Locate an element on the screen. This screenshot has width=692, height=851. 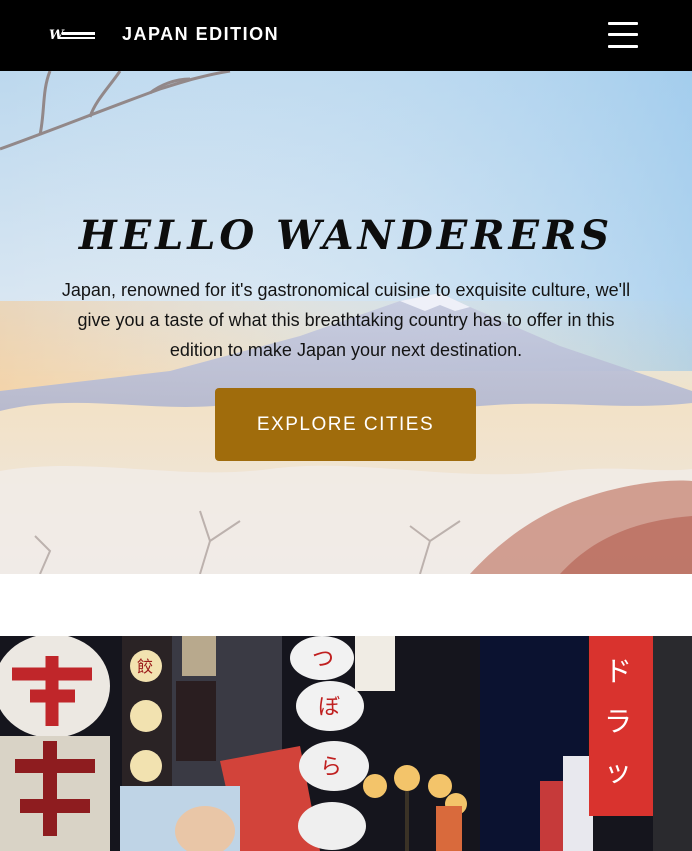
svg-text: ド is located at coordinates (618, 671).